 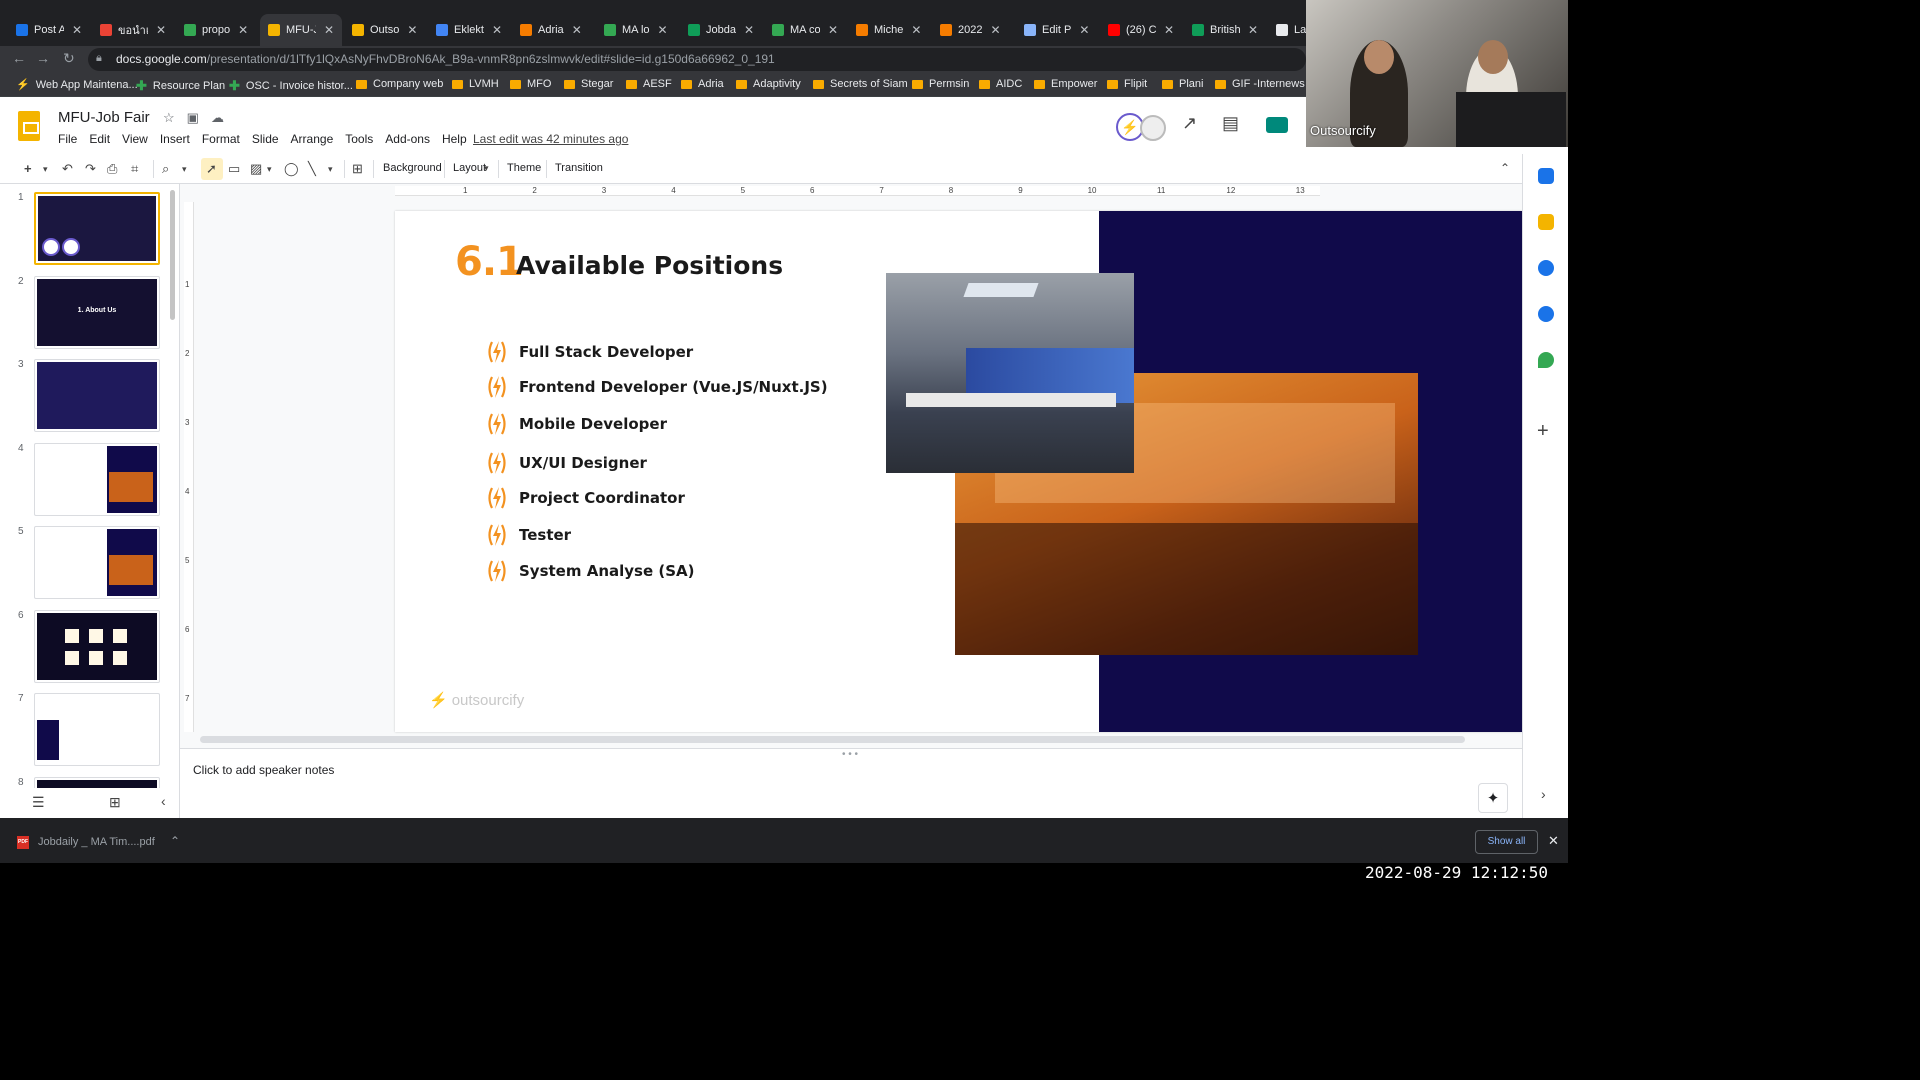 I want to click on grid-view-icon: ⊞, so click(x=115, y=802).